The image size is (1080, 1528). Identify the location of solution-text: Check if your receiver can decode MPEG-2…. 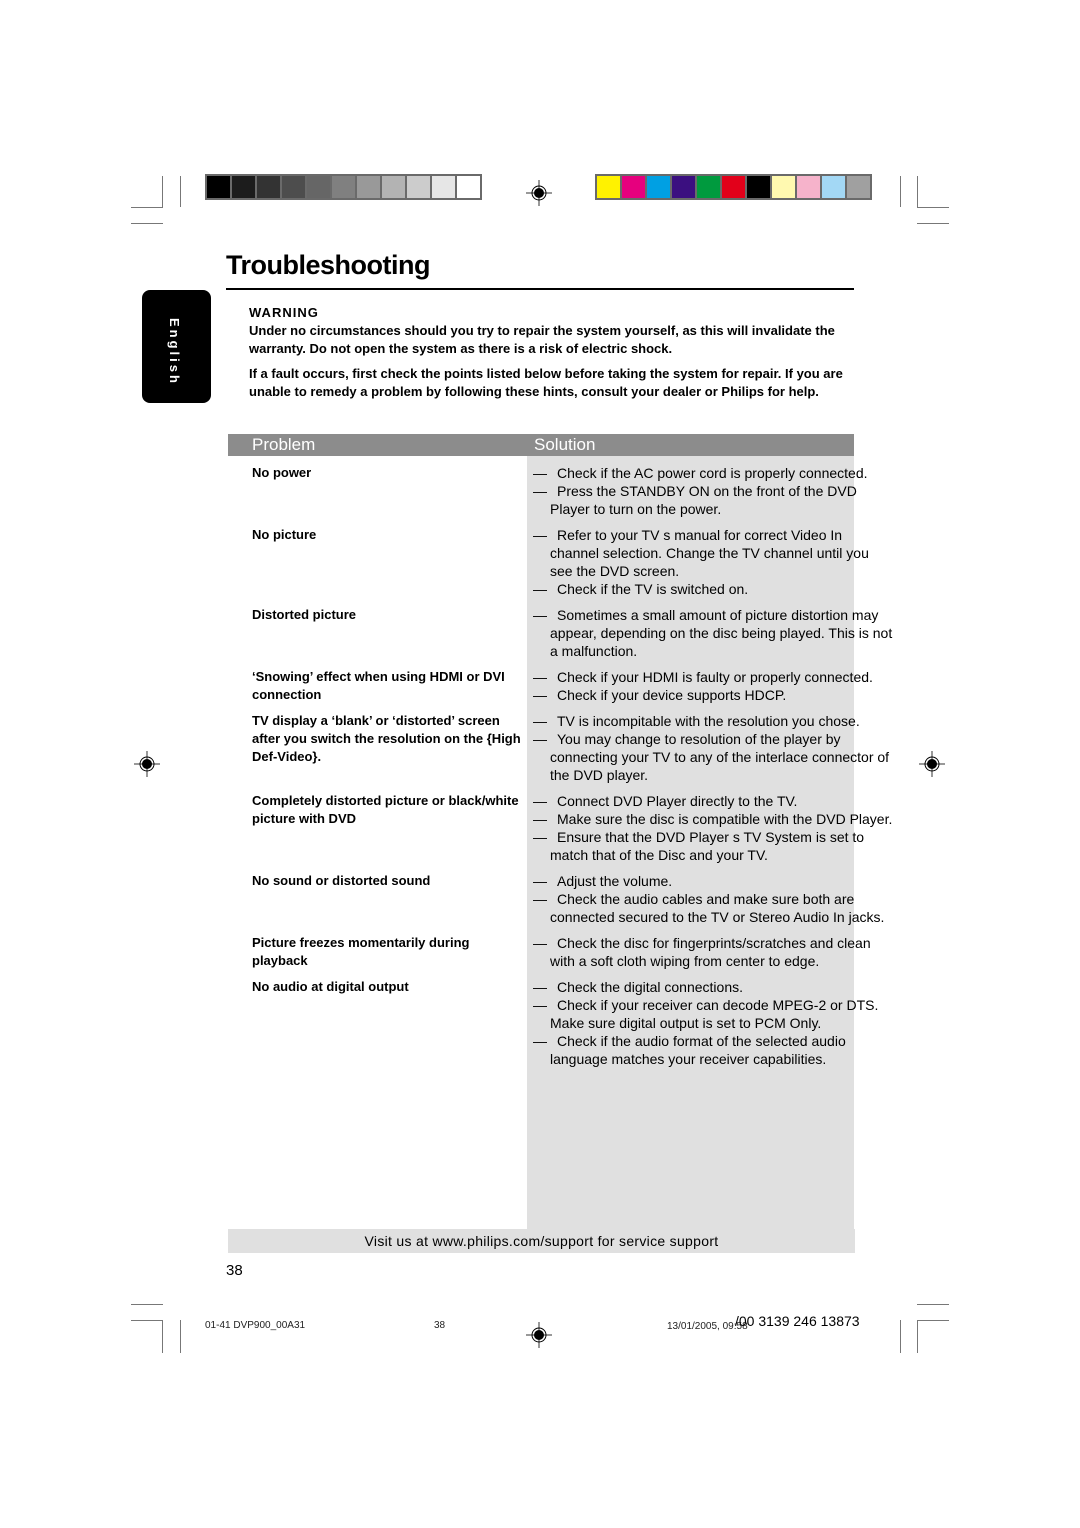
(714, 1014).